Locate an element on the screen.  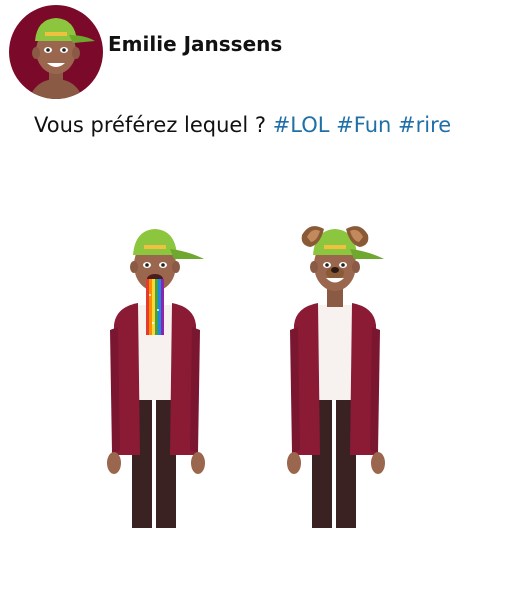
avatar-illustration is located at coordinates (62, 58).